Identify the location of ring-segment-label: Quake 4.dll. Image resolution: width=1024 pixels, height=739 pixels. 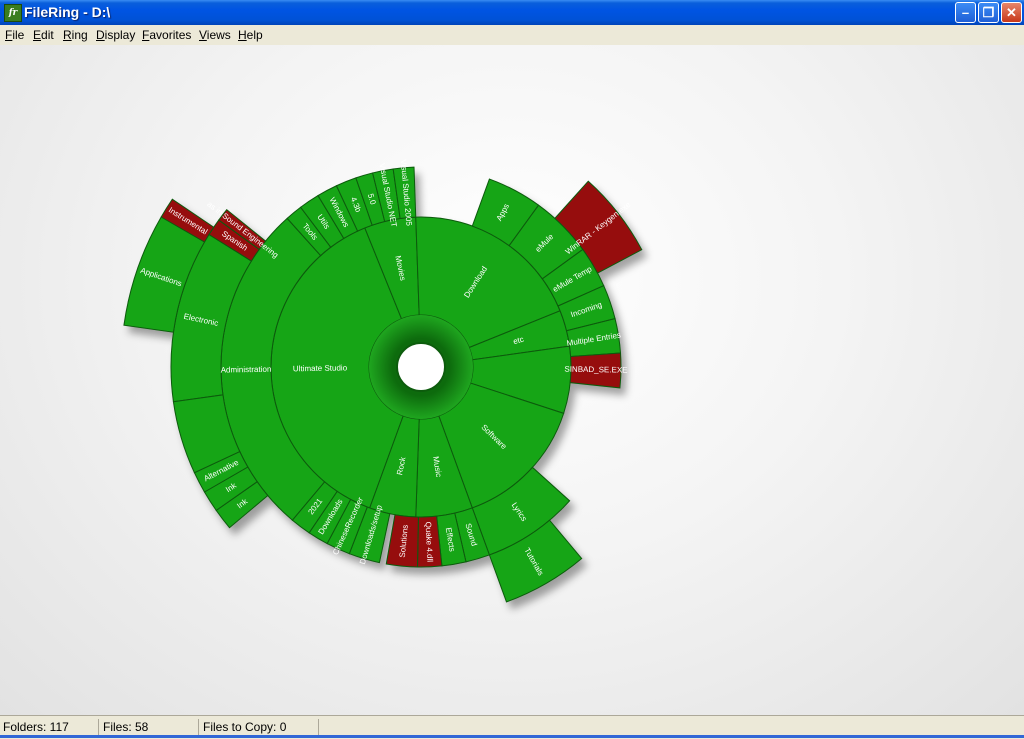
(429, 541).